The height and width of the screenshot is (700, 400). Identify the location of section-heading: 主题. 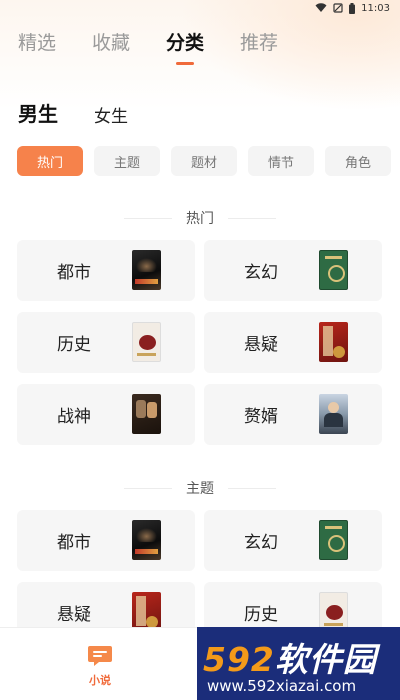
(200, 489).